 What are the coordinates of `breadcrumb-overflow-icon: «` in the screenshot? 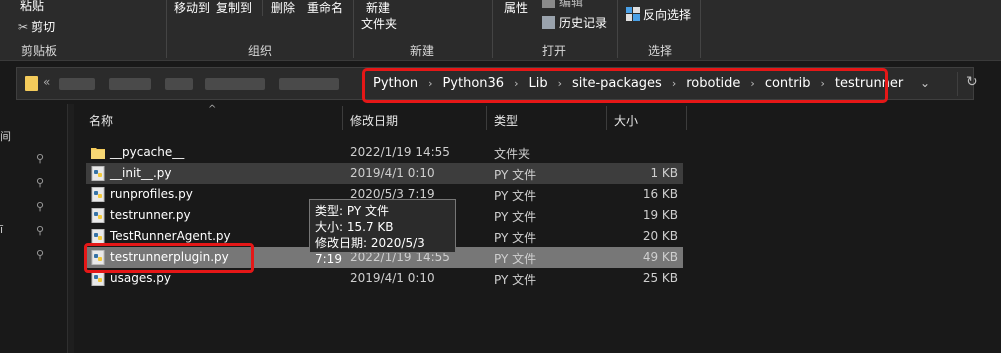 It's located at (46, 82).